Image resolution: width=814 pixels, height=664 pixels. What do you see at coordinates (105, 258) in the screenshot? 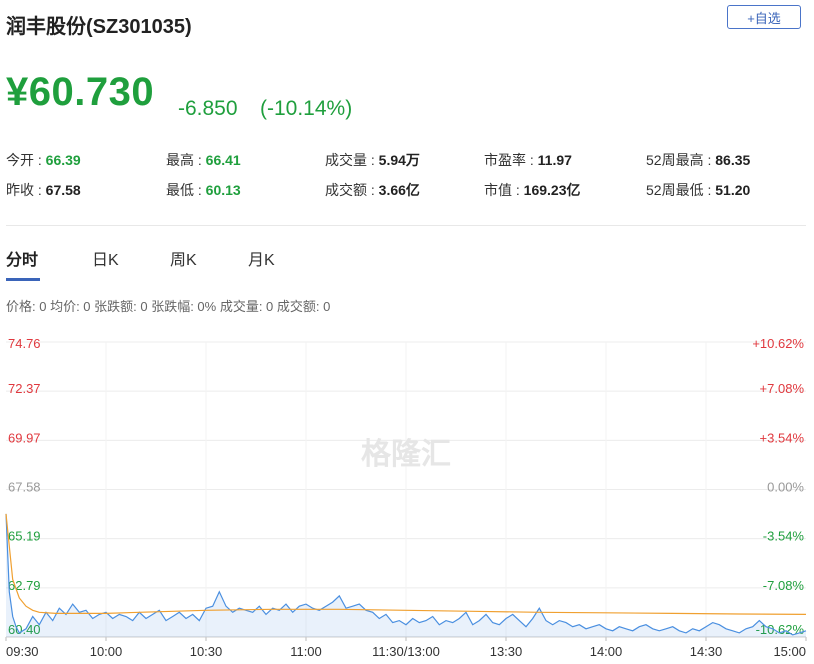
I see `tab-daily-k: 日K` at bounding box center [105, 258].